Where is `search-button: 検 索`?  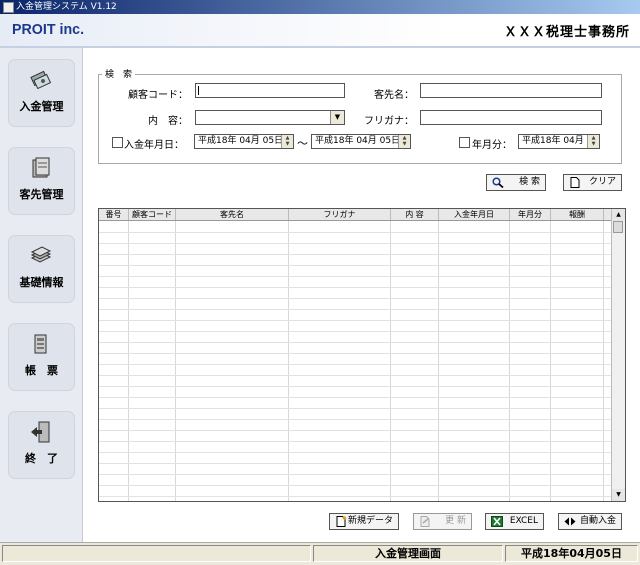
search-button: 検 索 is located at coordinates (516, 182).